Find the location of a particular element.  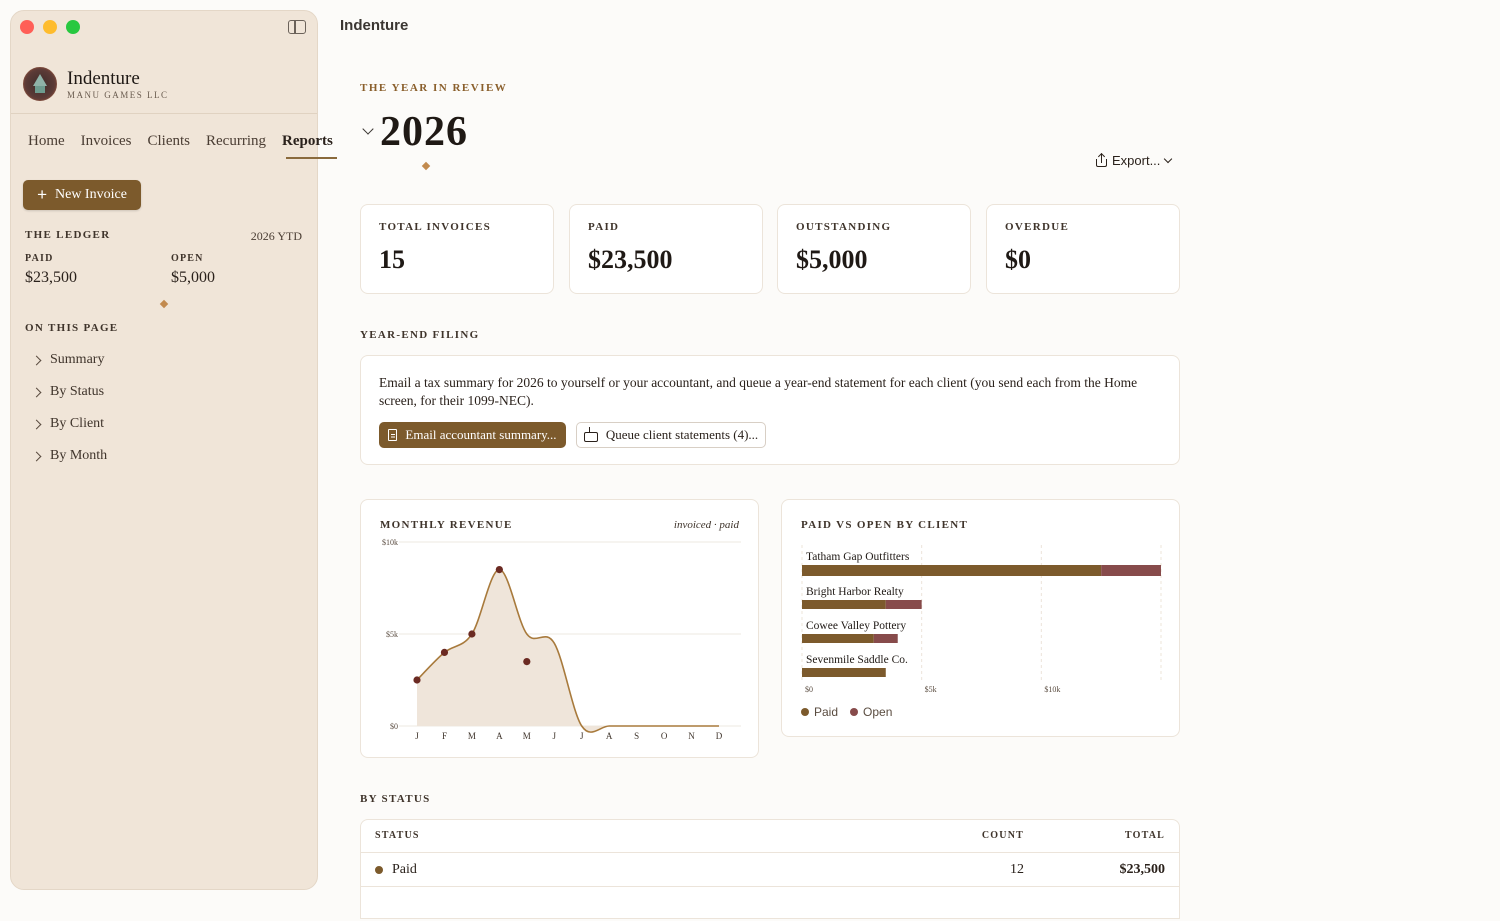

count-cell: 12 is located at coordinates (1017, 869).